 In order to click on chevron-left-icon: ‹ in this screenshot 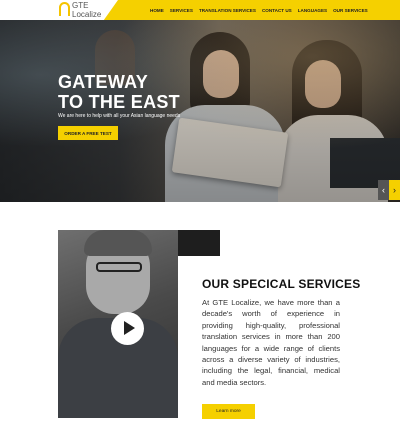, I will do `click(383, 190)`.